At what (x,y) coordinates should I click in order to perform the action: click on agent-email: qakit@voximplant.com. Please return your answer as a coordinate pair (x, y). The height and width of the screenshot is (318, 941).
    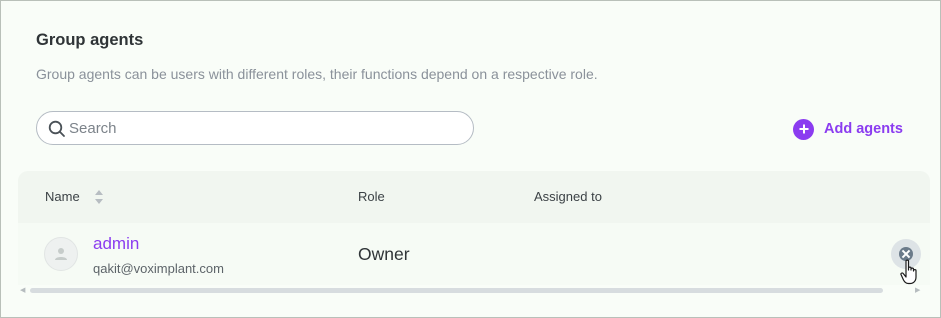
    Looking at the image, I should click on (158, 268).